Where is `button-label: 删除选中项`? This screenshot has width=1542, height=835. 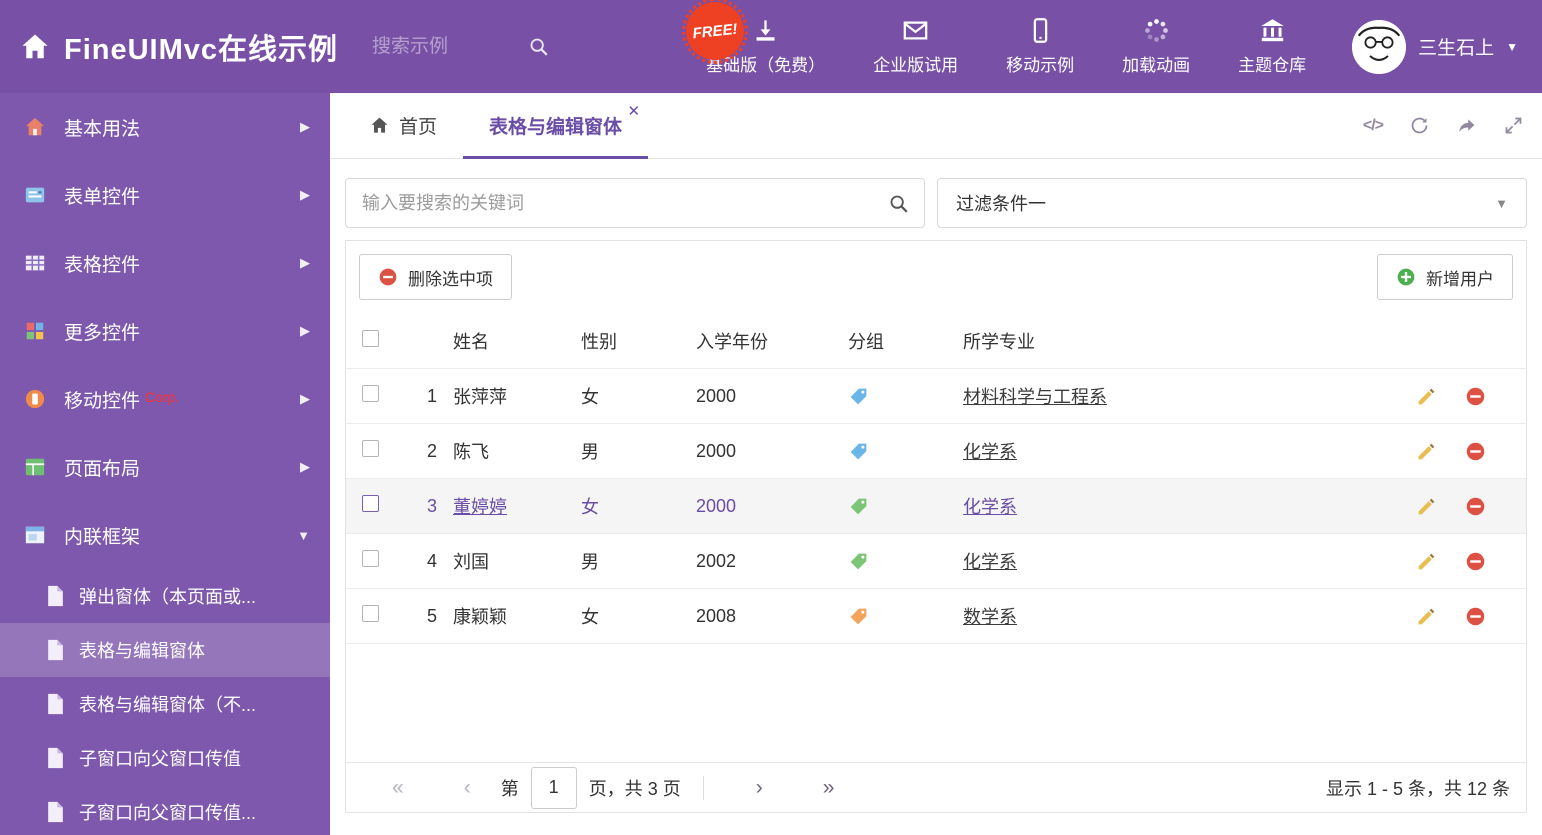
button-label: 删除选中项 is located at coordinates (450, 279).